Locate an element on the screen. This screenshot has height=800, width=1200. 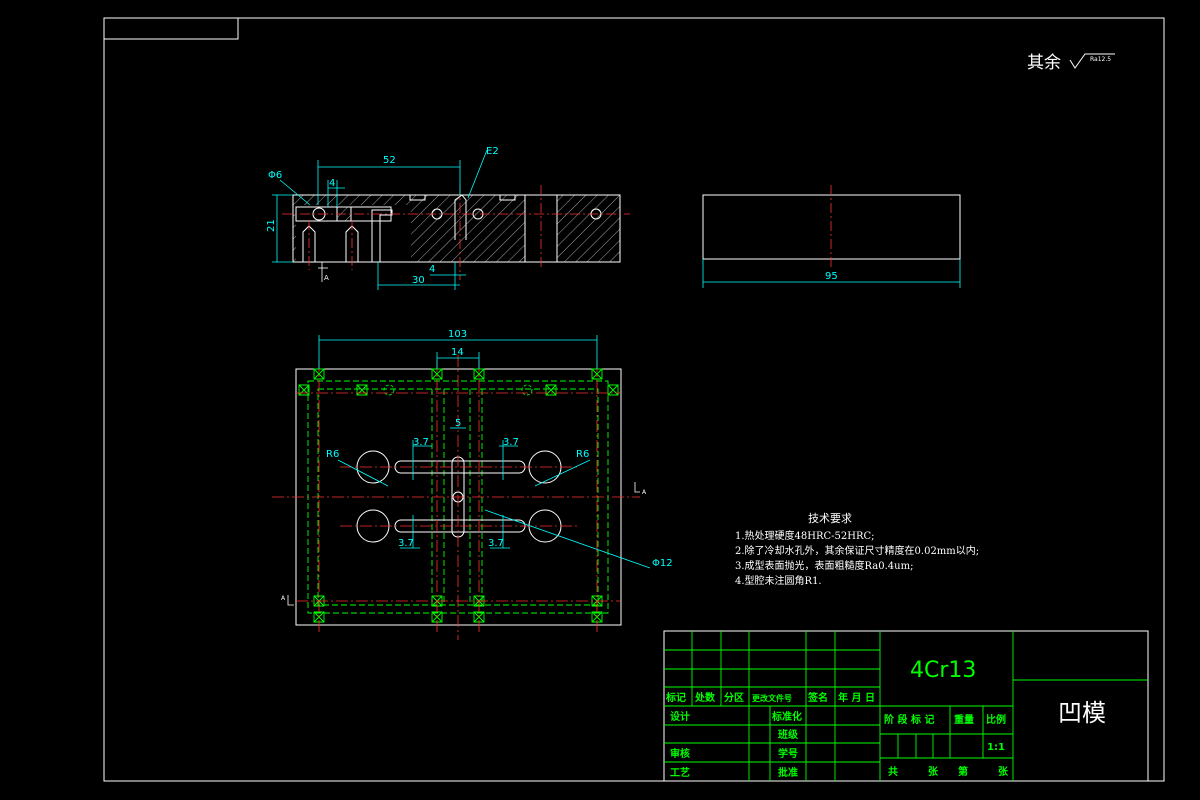
plan-view: 103 14 5 3.7 3.7 3.7 3.7 R6 R6 Φ12 A A is located at coordinates (472, 484).